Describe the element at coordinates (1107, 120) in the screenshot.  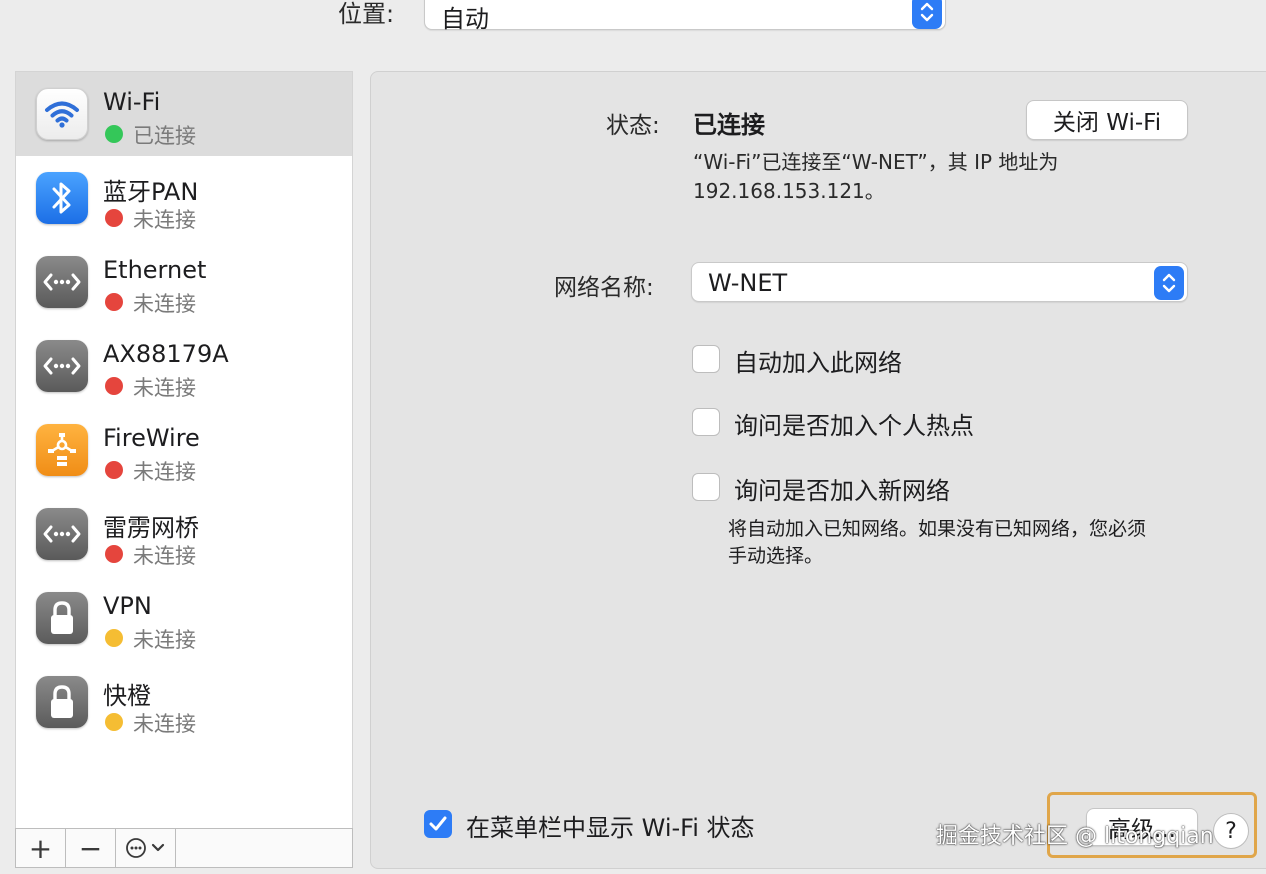
I see `turn-off-wifi-button: 关闭 Wi-Fi` at that location.